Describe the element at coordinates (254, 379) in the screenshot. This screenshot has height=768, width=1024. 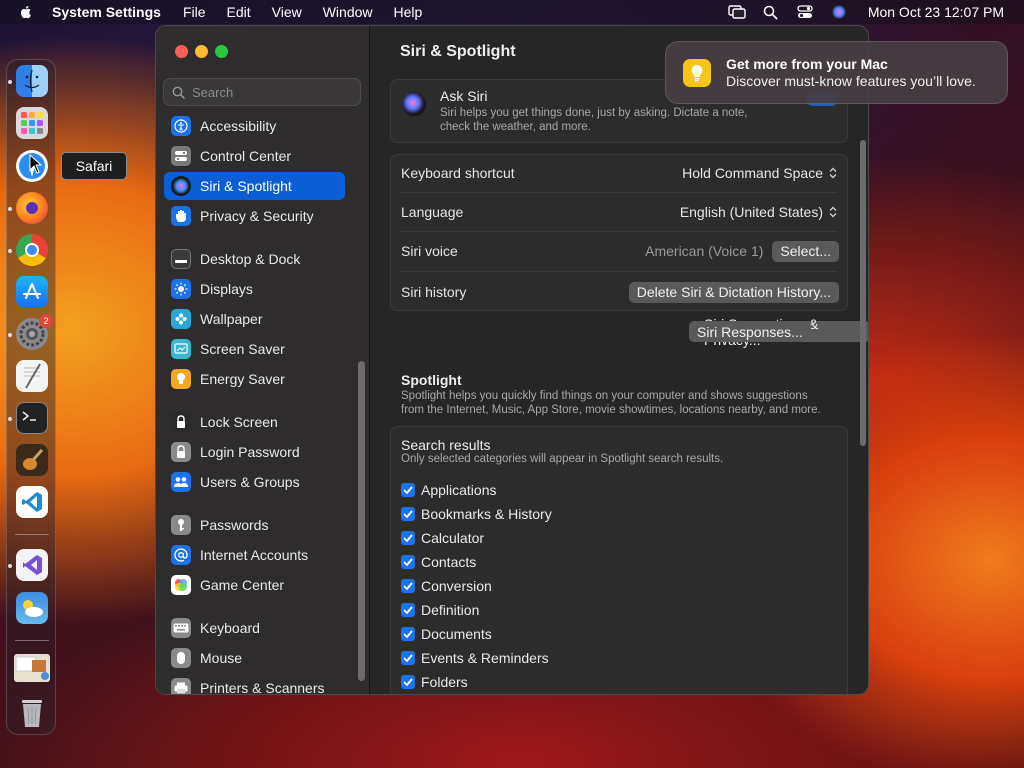
I see `sidebar-item-energy-saver: Energy Saver` at that location.